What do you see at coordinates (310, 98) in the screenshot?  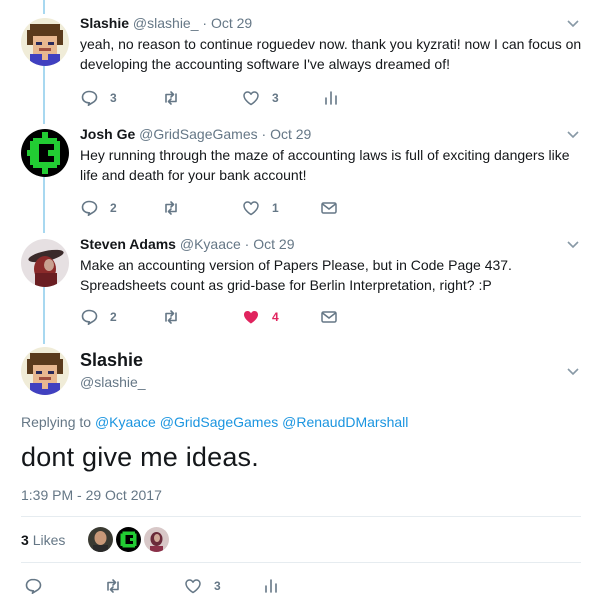 I see `tweet-actions: 3 3` at bounding box center [310, 98].